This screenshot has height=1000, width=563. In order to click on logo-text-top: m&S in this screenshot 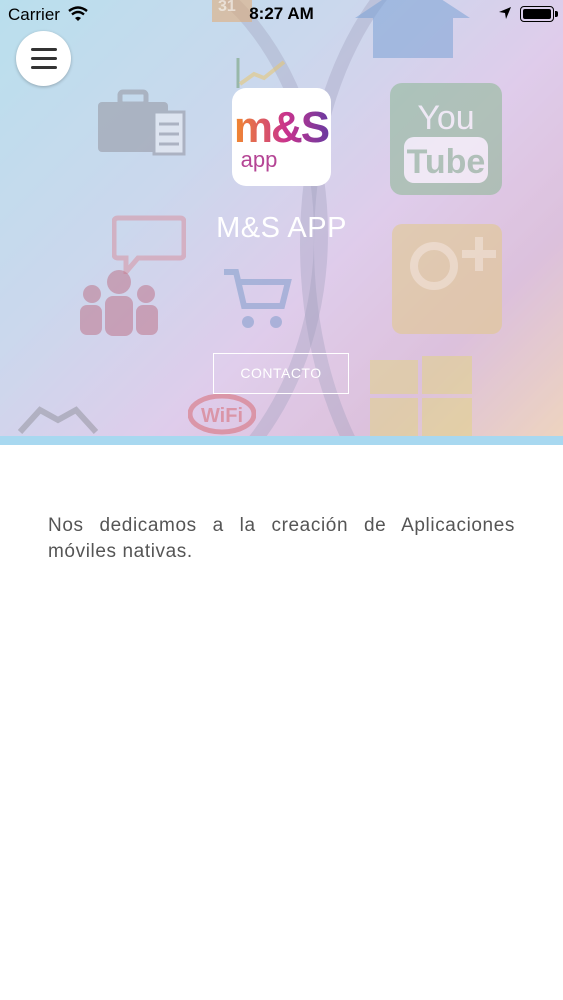, I will do `click(281, 127)`.